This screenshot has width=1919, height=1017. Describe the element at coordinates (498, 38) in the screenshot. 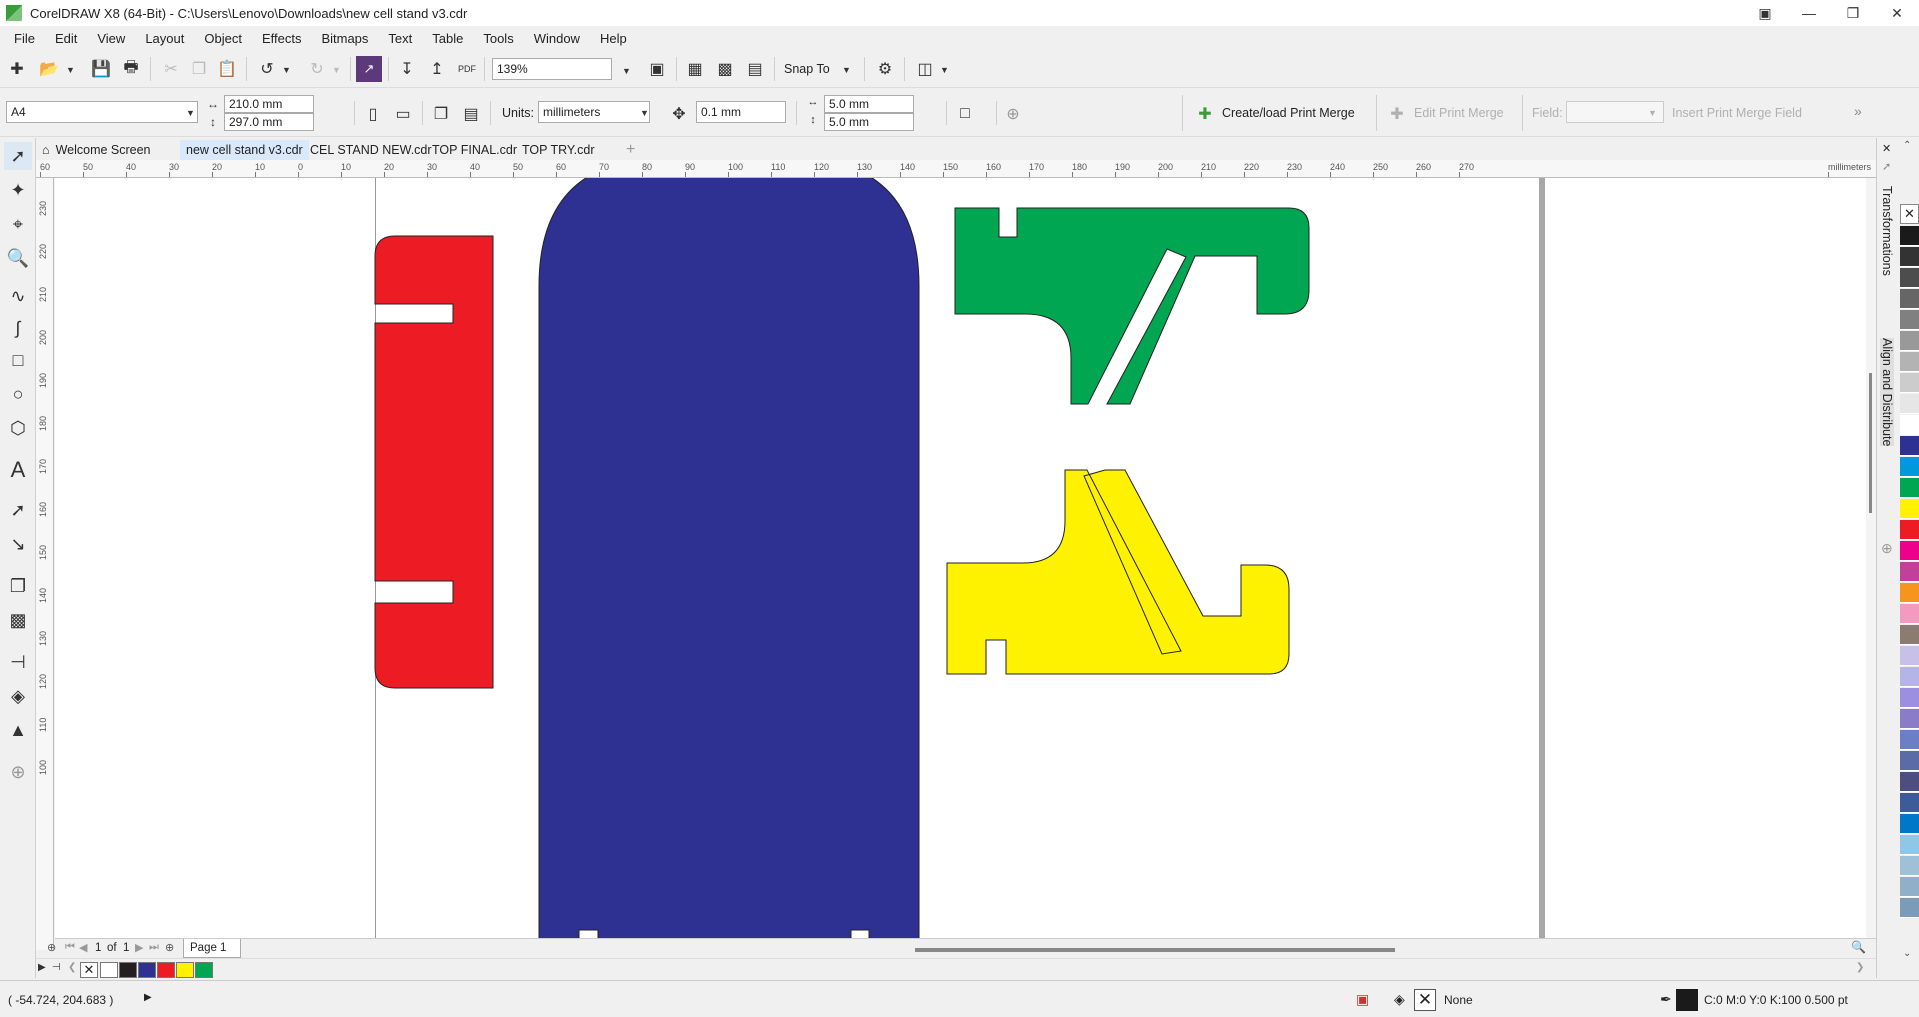

I see `menu-tools: Tools` at that location.